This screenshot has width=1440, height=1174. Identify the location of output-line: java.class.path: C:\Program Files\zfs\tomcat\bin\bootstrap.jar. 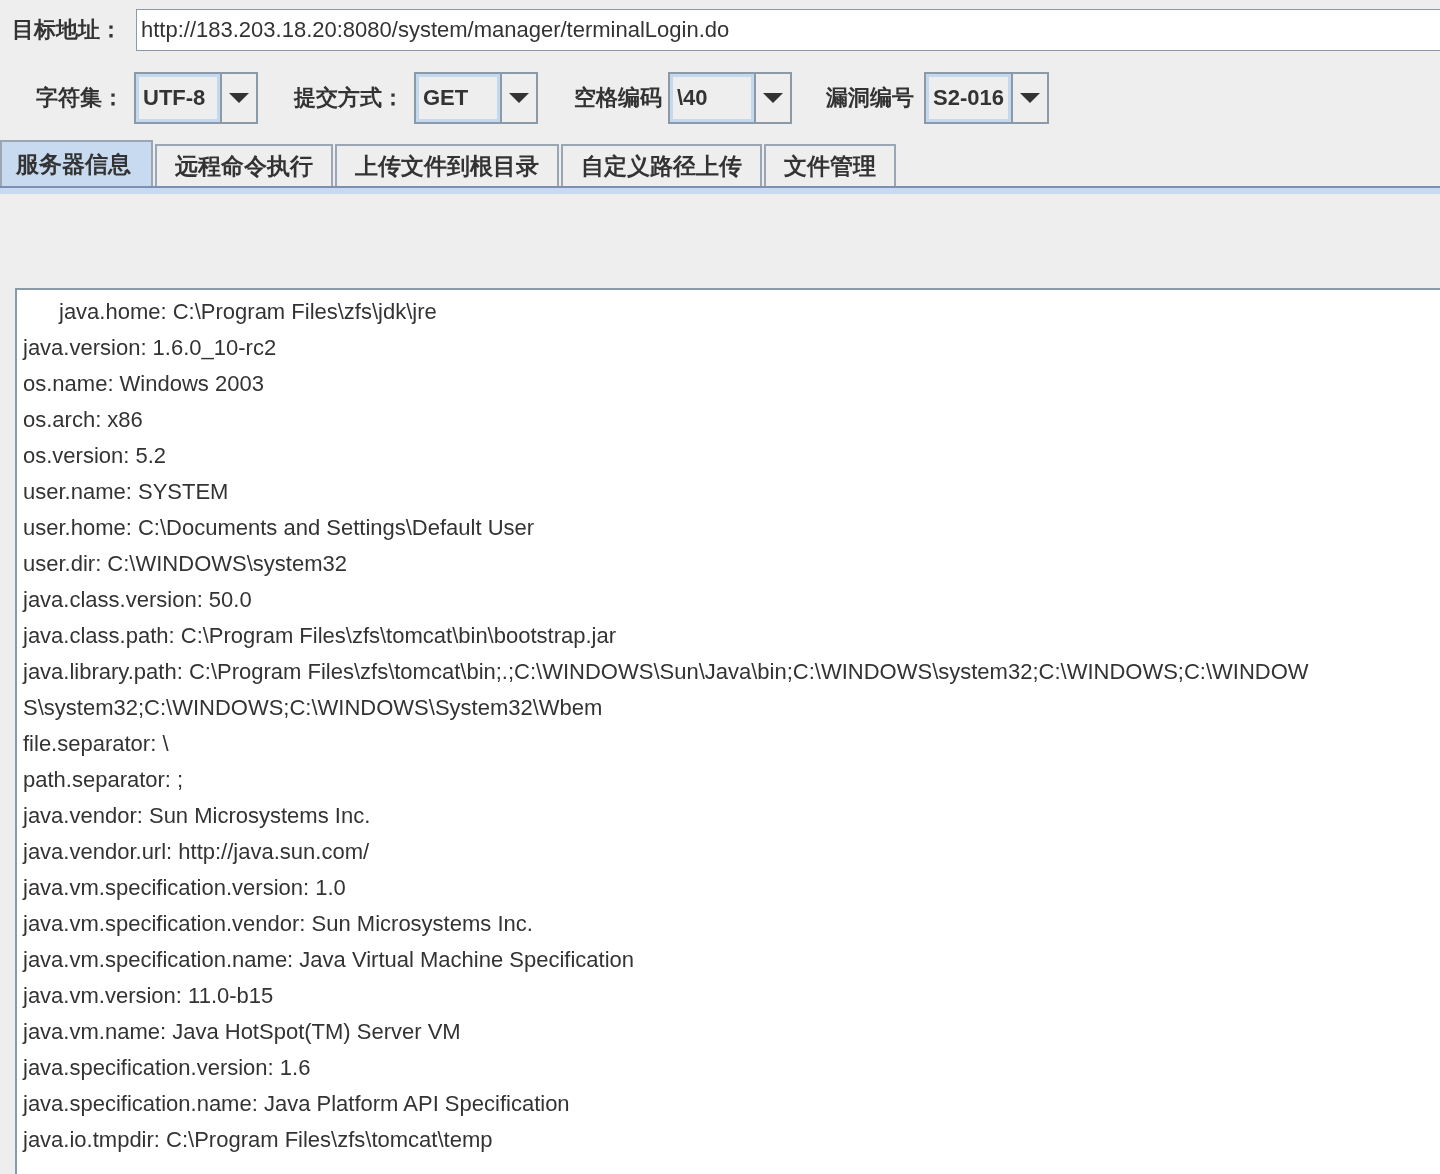
(320, 636).